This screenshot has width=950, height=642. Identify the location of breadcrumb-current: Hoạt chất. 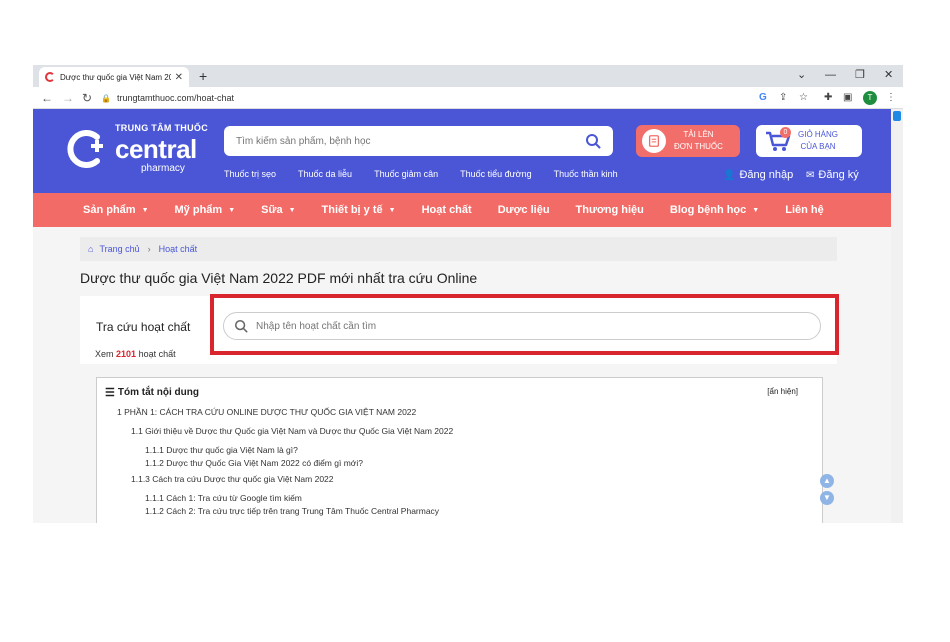
(178, 249).